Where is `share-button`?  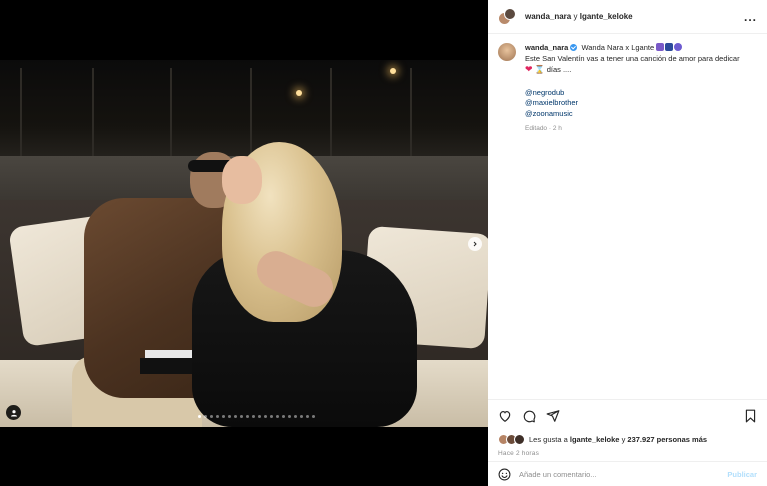
share-button is located at coordinates (553, 416).